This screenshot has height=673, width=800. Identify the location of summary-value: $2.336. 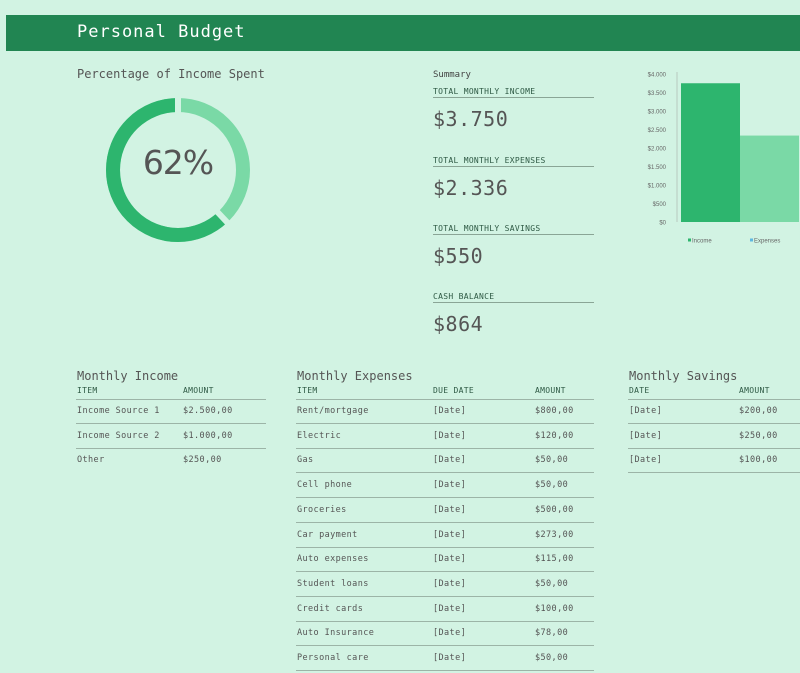
(471, 188).